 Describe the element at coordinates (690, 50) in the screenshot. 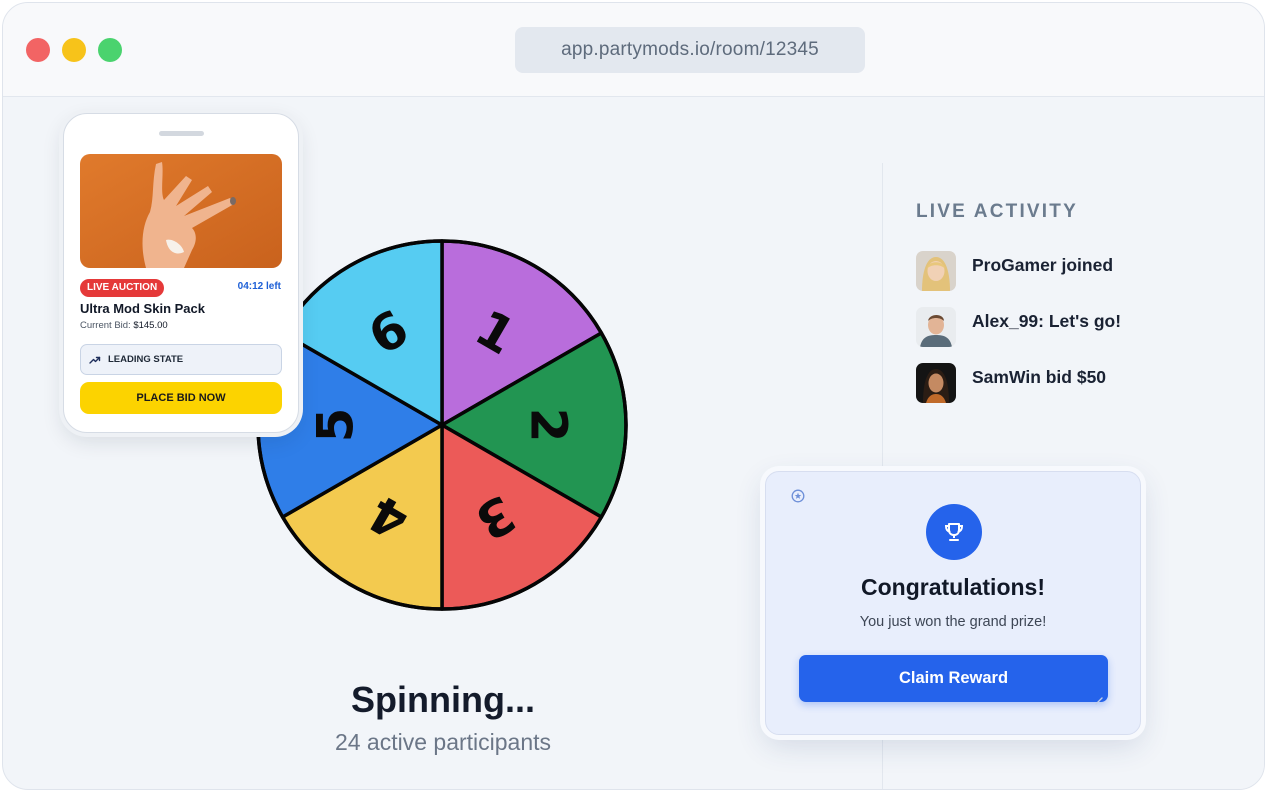

I see `address-bar: app.partymods.io/room/12345` at that location.